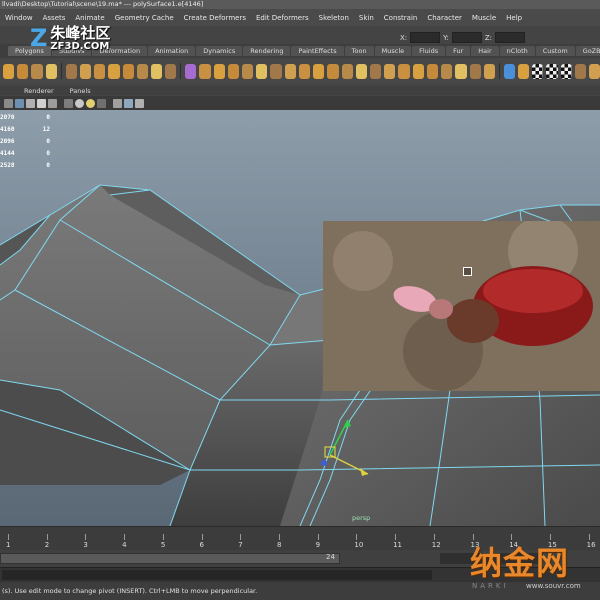 The height and width of the screenshot is (600, 600). I want to click on merge-icon, so click(290, 71).